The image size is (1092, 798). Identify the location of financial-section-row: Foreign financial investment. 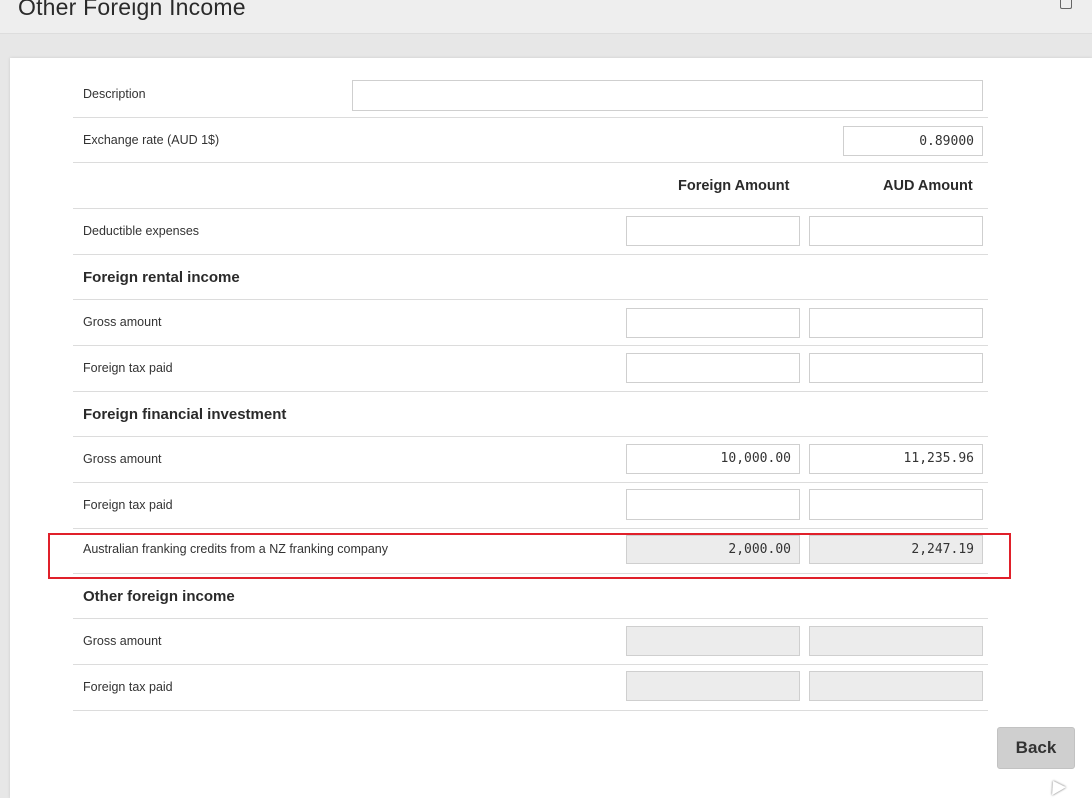
(530, 414).